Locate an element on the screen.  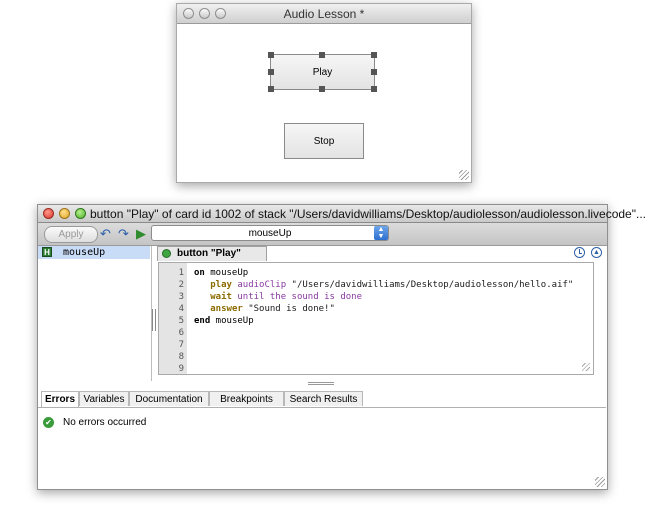
redo-icon: ↷ is located at coordinates (123, 233).